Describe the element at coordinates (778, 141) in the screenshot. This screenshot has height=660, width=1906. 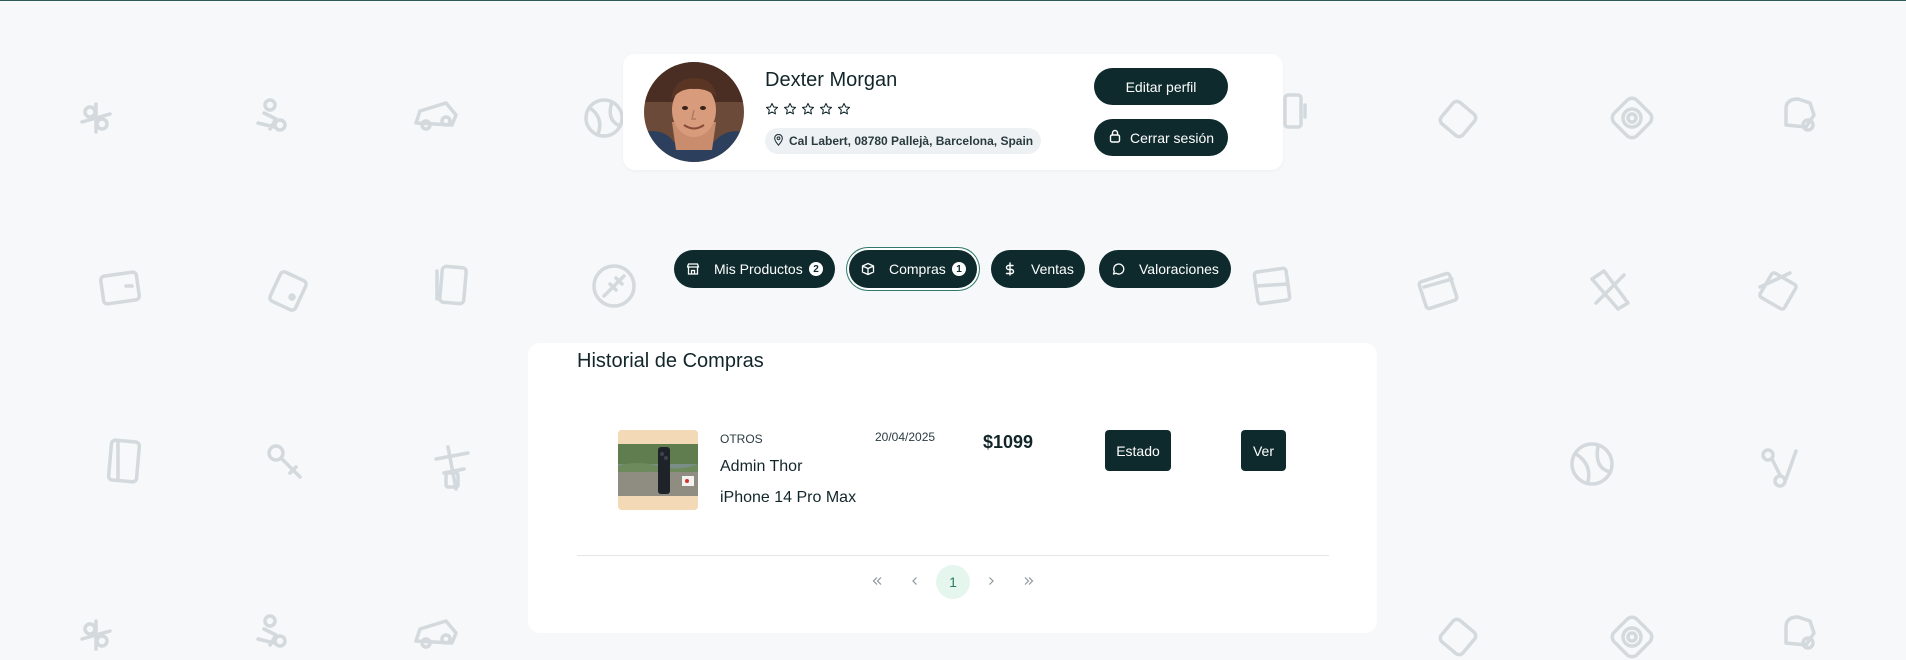
I see `map-pin-icon` at that location.